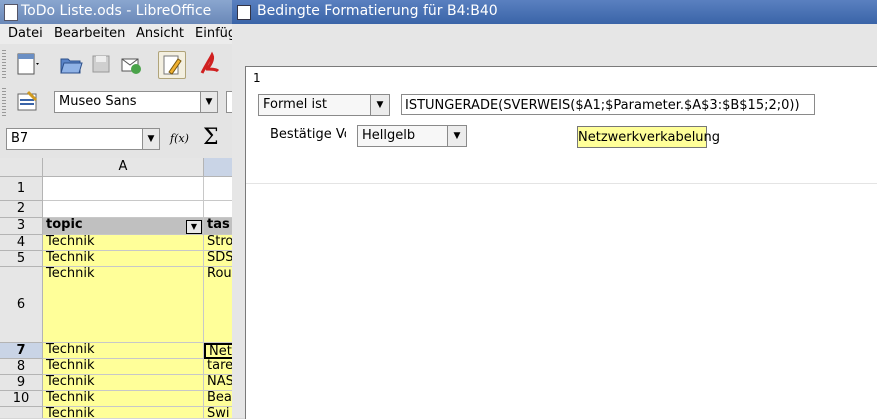  What do you see at coordinates (160, 33) in the screenshot?
I see `menu-ansicht: Ansicht` at bounding box center [160, 33].